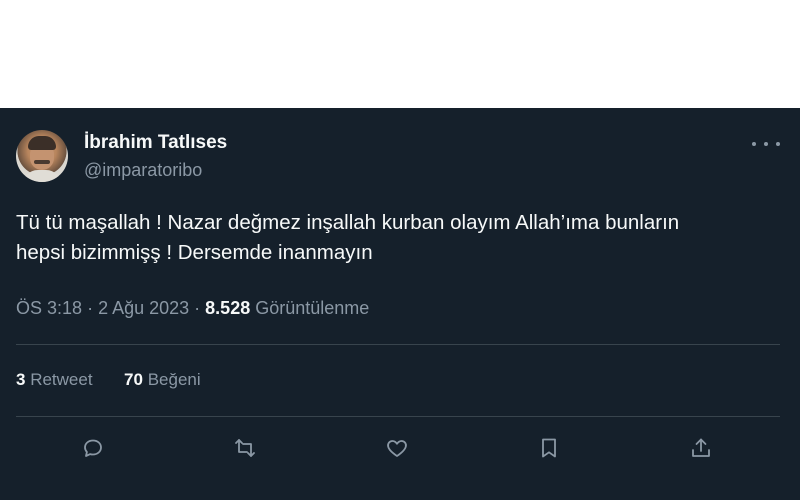  Describe the element at coordinates (49, 308) in the screenshot. I see `tweet-time: ÖS 3:18` at that location.